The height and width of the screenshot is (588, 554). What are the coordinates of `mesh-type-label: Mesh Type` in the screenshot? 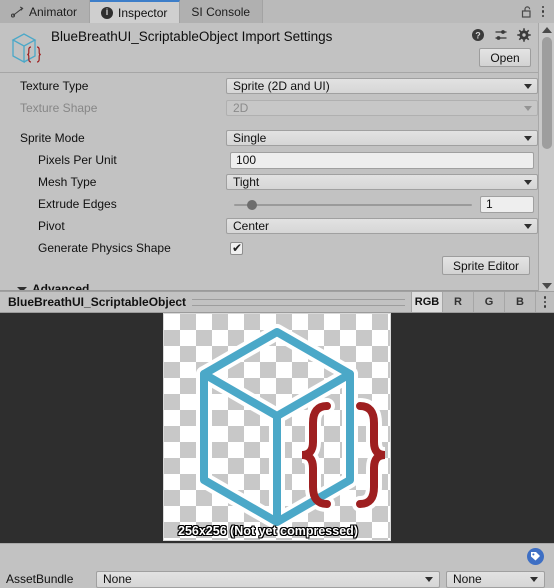 It's located at (67, 182).